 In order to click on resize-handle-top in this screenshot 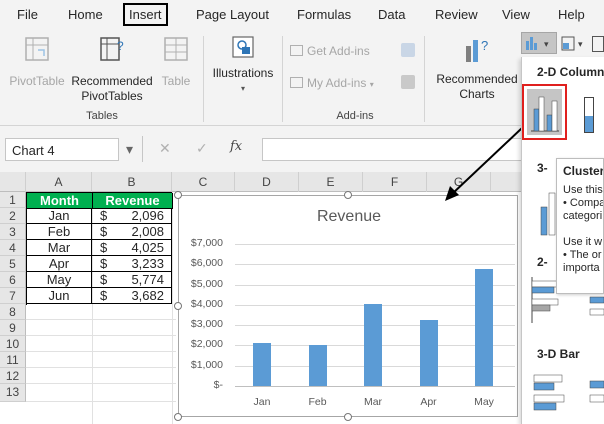, I will do `click(348, 195)`.